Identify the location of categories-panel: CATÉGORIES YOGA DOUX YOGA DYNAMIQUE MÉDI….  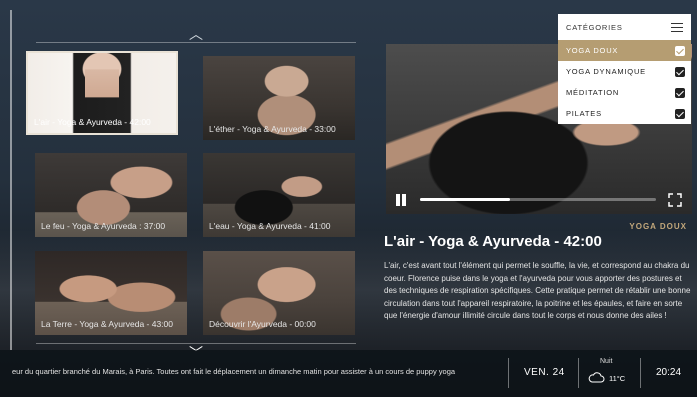
(624, 69).